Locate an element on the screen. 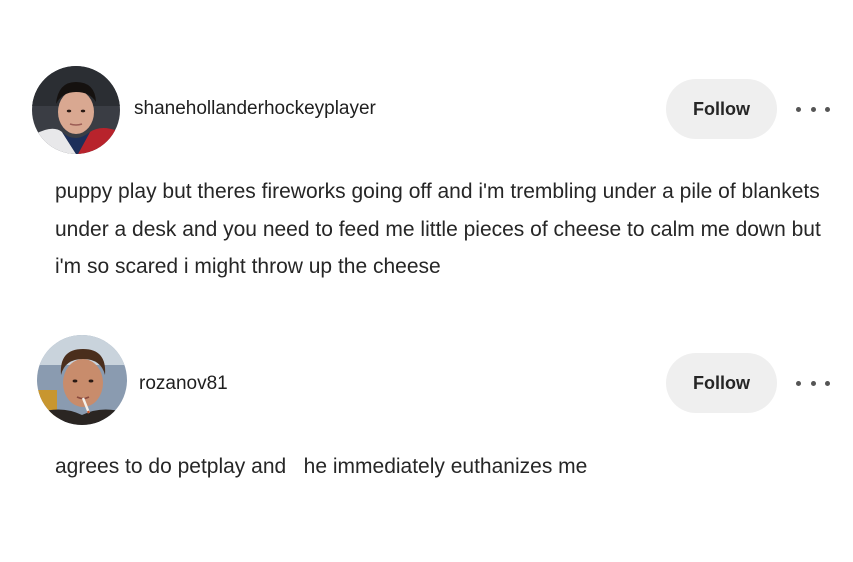 The image size is (853, 562). username: rozanov81 is located at coordinates (183, 384).